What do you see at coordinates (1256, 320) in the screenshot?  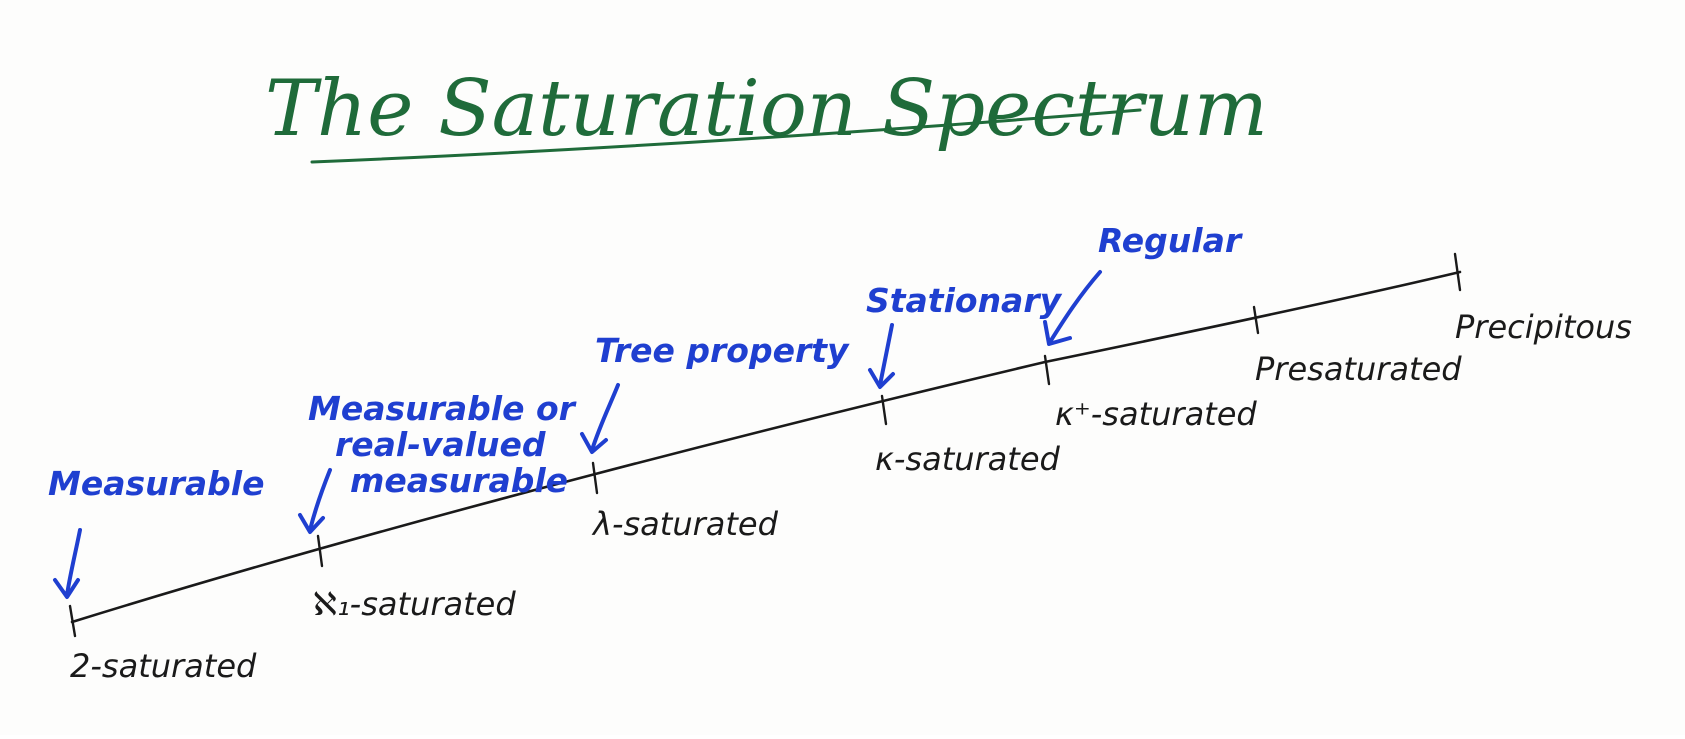 I see `tick-presaturated` at bounding box center [1256, 320].